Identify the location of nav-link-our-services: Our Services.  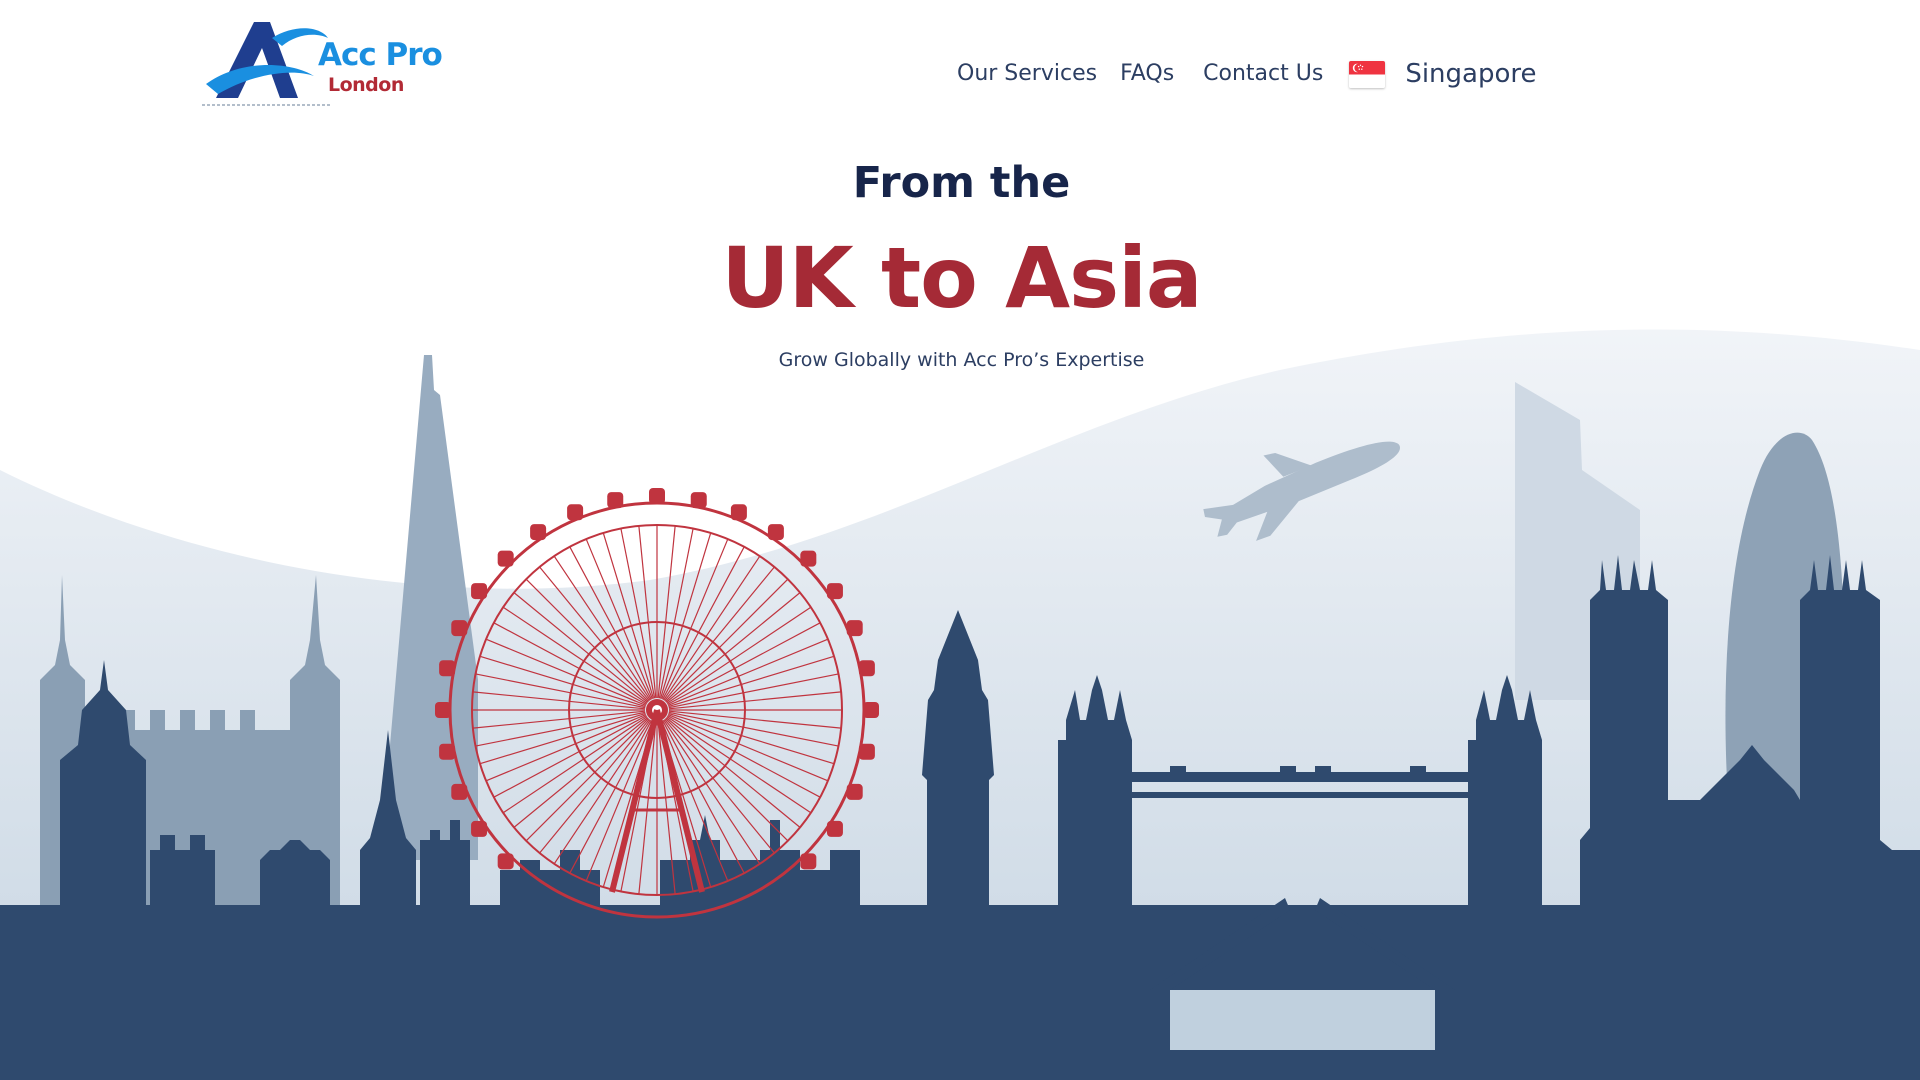
(1027, 74).